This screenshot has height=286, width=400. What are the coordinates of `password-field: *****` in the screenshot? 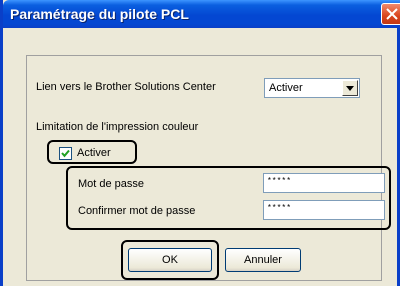 It's located at (324, 183).